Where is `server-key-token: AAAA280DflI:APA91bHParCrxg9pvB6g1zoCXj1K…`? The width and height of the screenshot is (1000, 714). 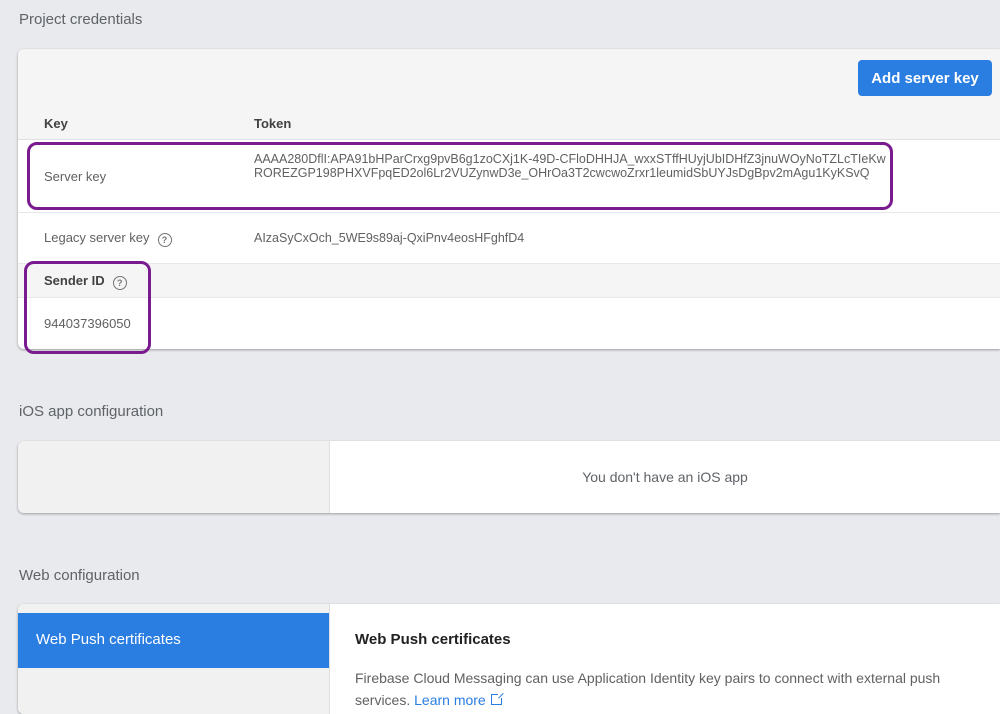
server-key-token: AAAA280DflI:APA91bHParCrxg9pvB6g1zoCXj1K… is located at coordinates (574, 166).